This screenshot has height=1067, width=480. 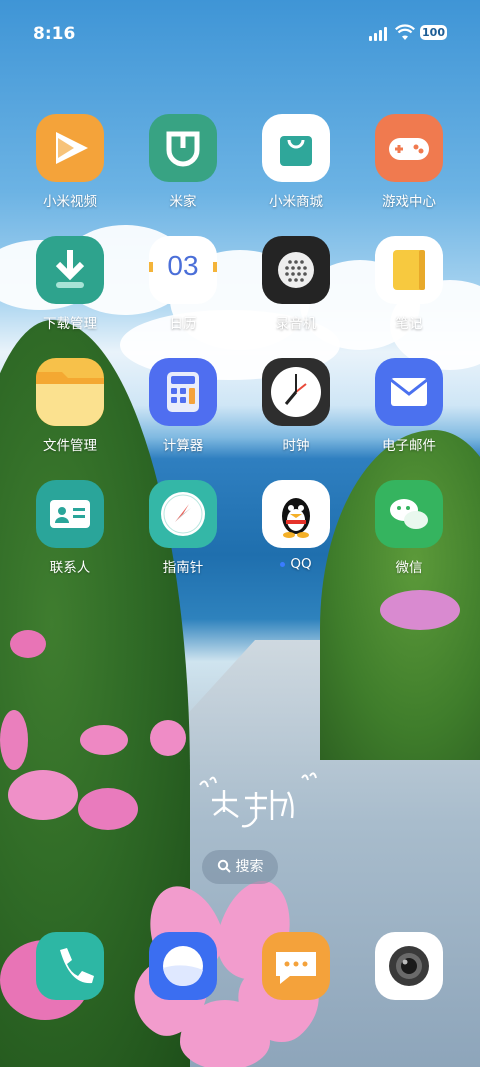 I want to click on dock-camera, so click(x=409, y=966).